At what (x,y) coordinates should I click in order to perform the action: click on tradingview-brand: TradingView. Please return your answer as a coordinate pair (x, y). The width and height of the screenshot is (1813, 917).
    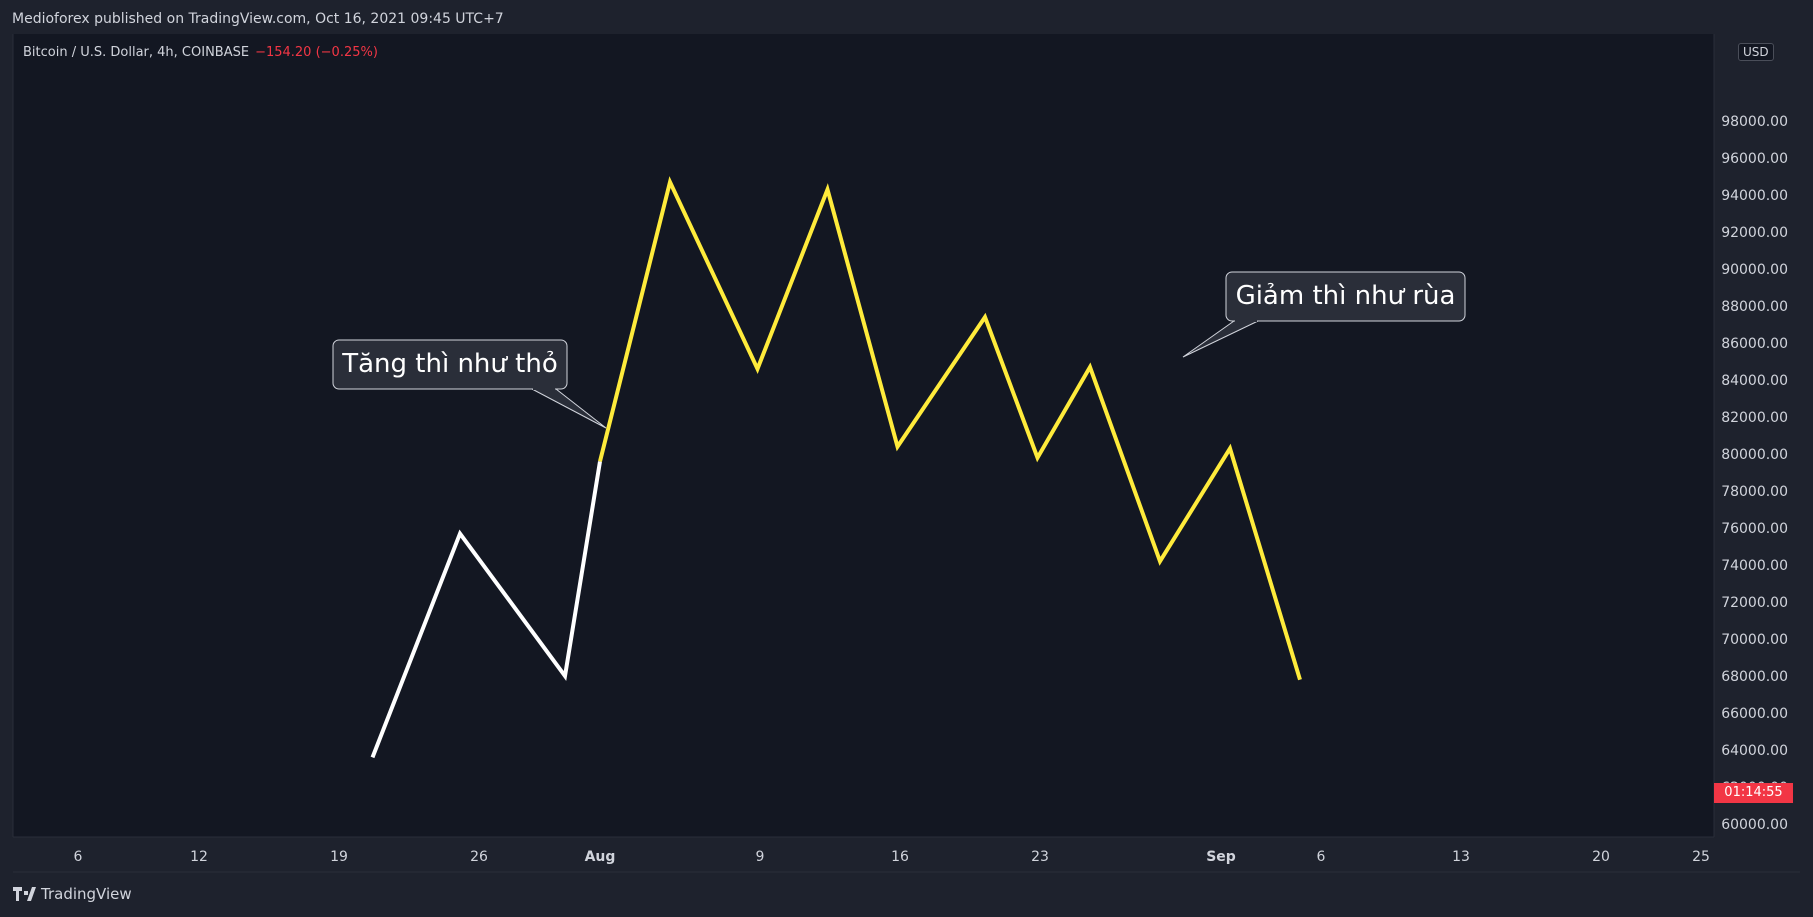
    Looking at the image, I should click on (72, 894).